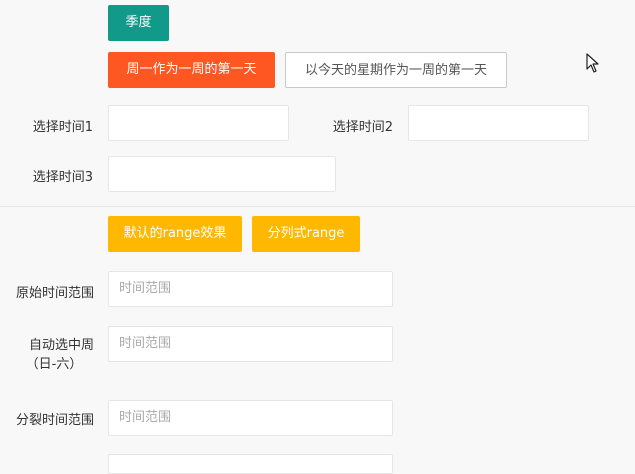 The width and height of the screenshot is (635, 474). I want to click on original-range-input: 时间范围, so click(250, 289).